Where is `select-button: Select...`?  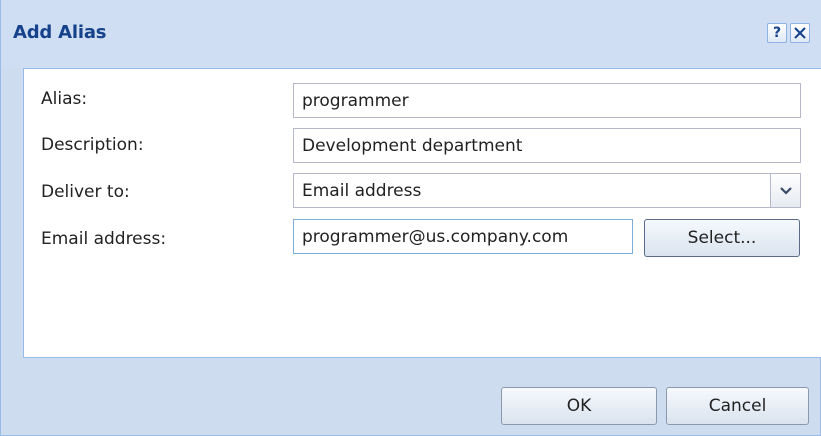
select-button: Select... is located at coordinates (722, 238).